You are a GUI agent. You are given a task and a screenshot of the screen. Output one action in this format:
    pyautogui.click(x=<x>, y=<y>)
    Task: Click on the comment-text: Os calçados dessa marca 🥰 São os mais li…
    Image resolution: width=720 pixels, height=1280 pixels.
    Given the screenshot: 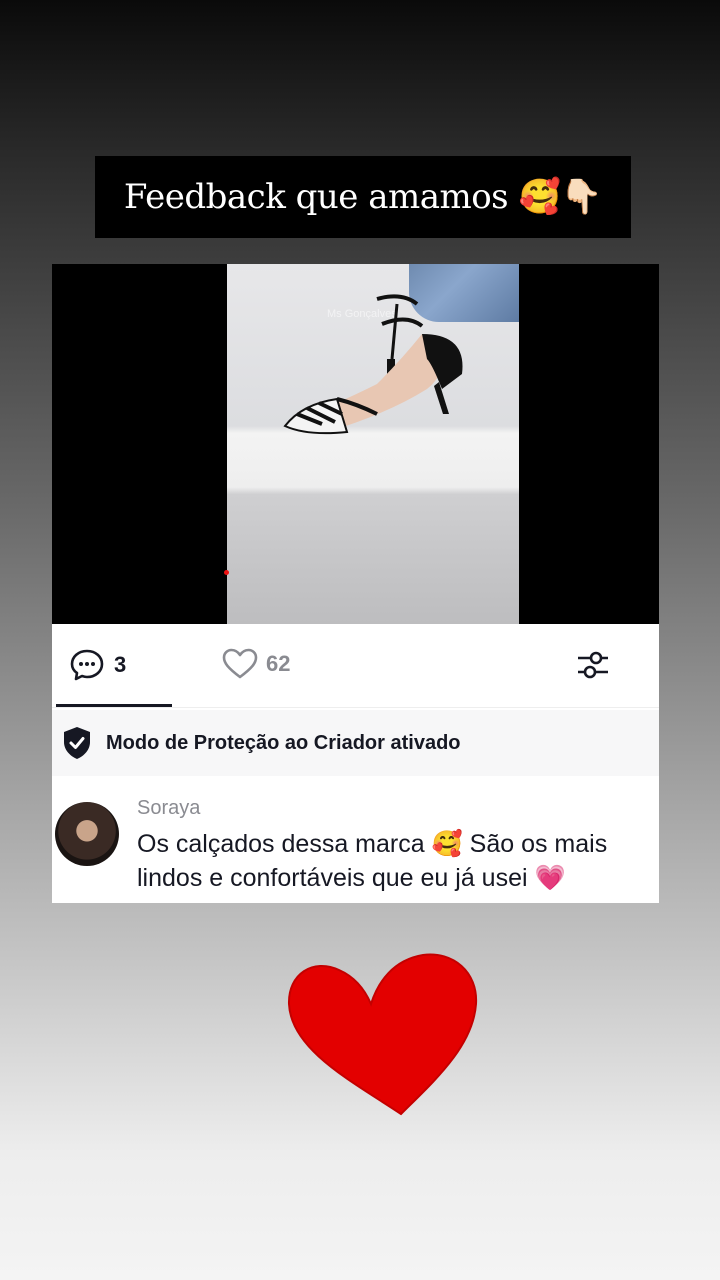 What is the action you would take?
    pyautogui.click(x=372, y=861)
    